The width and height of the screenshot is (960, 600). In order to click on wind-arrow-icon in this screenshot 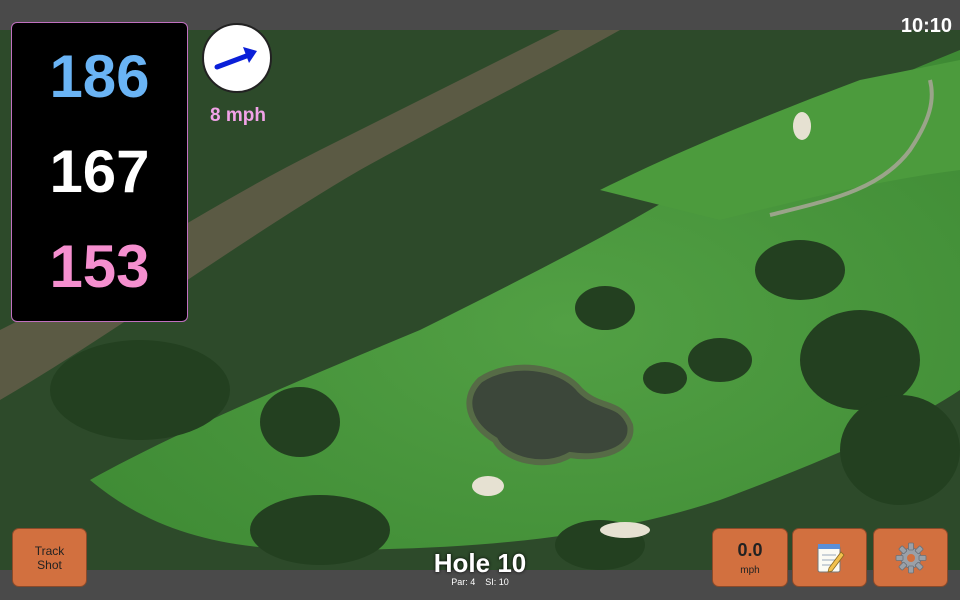, I will do `click(235, 58)`.